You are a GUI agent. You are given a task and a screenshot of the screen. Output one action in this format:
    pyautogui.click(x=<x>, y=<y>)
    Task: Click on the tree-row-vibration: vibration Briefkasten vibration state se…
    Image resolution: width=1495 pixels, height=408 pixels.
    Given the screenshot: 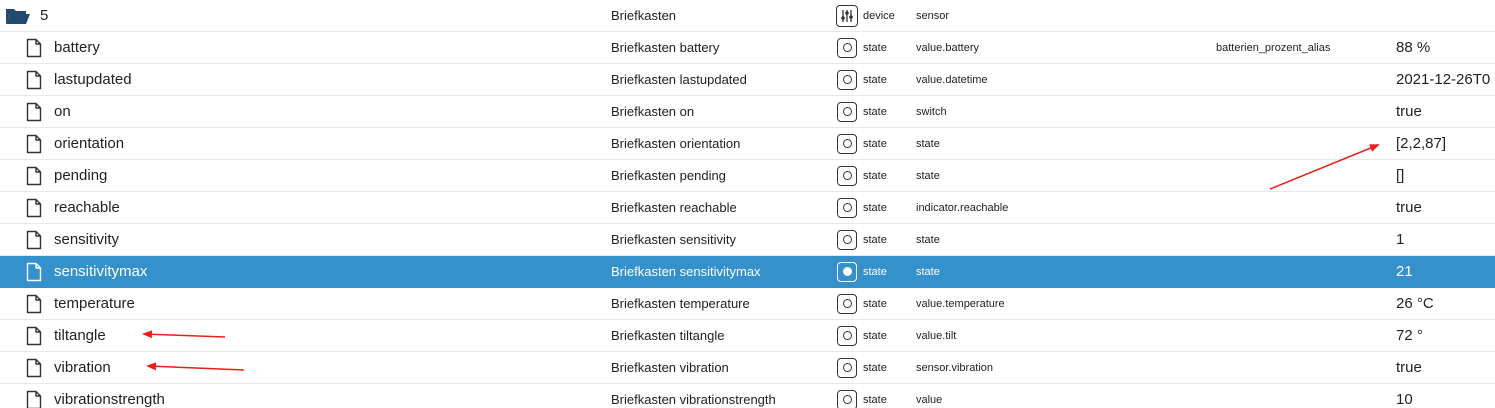 What is the action you would take?
    pyautogui.click(x=747, y=368)
    